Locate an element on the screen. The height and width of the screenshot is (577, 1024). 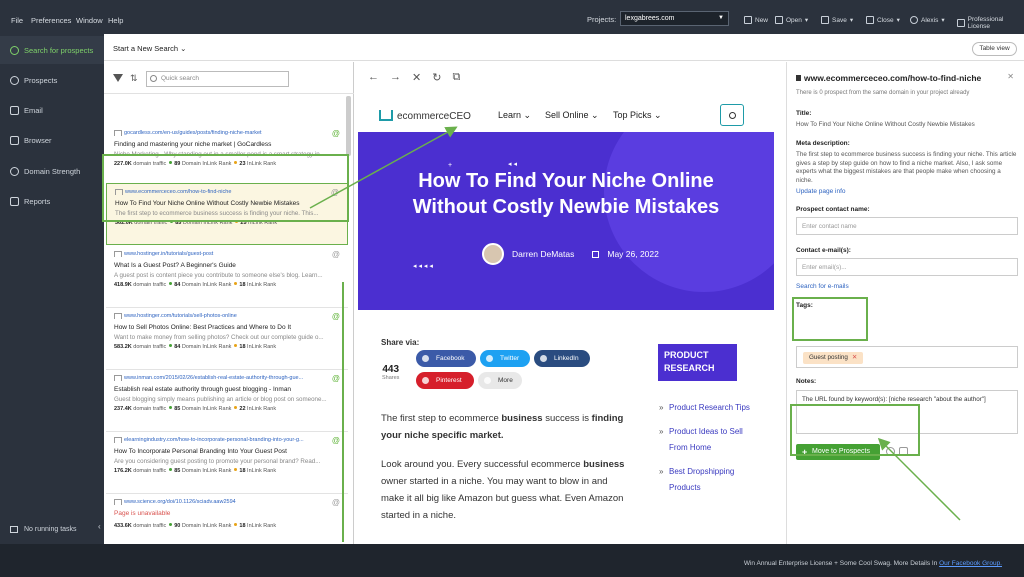
contact-name-input: Enter contact name is located at coordinates (907, 226).